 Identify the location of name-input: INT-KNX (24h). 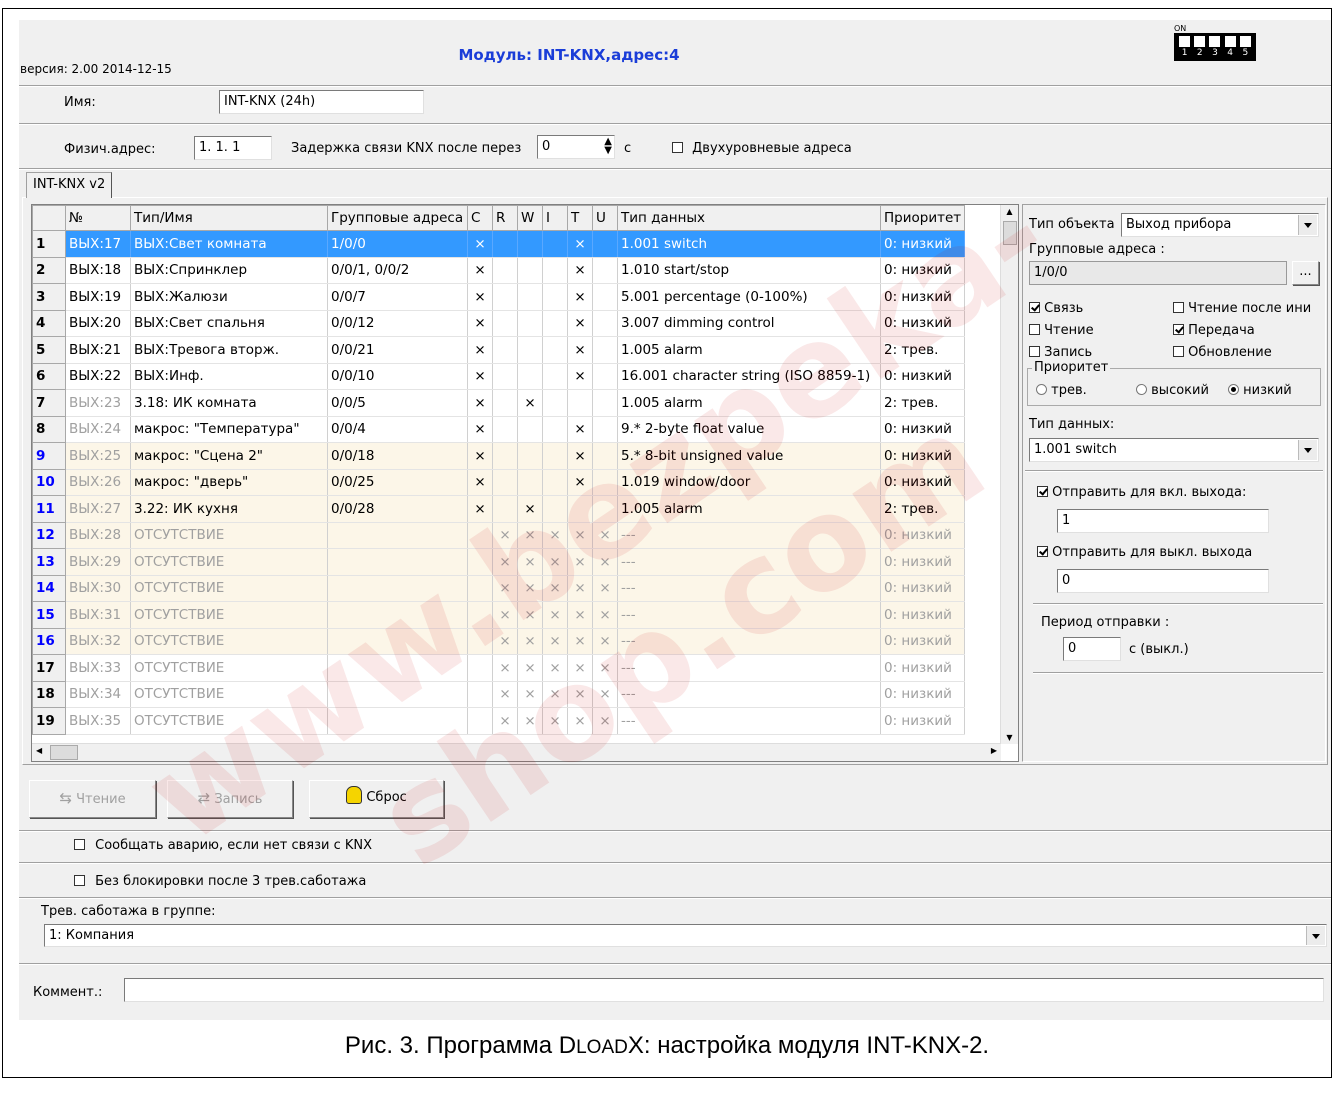
(321, 102).